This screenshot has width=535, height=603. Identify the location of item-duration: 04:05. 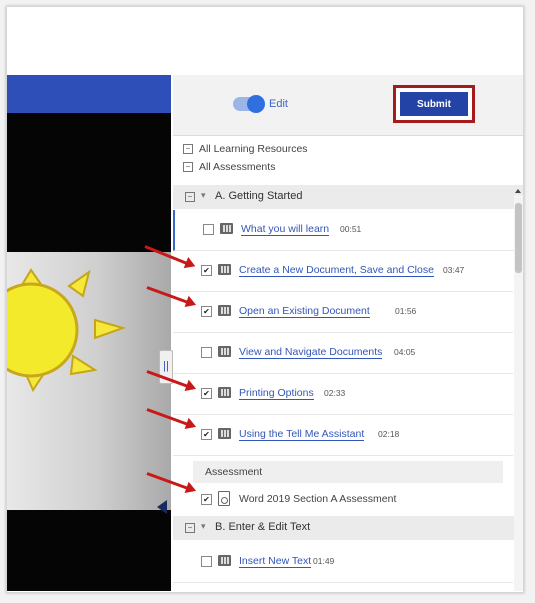
(405, 352).